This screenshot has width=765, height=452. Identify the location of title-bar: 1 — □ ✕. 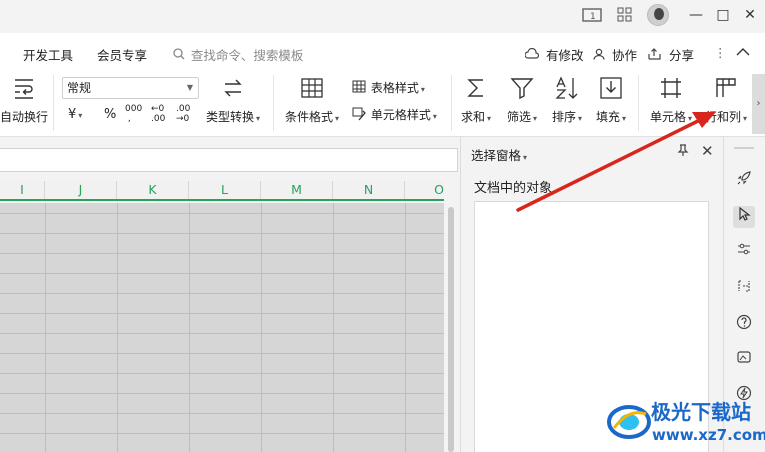
(382, 16).